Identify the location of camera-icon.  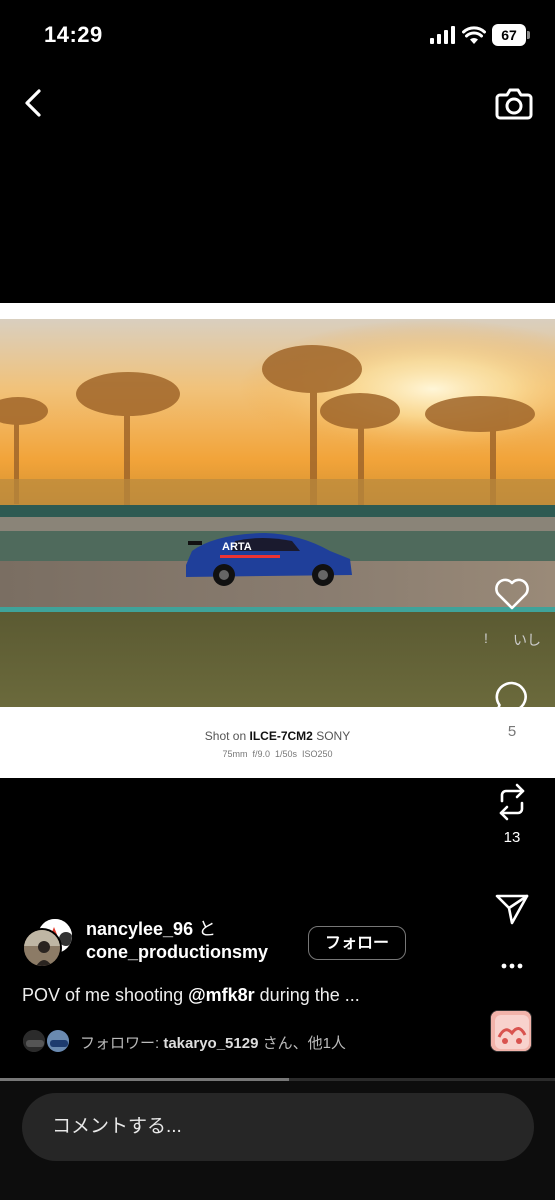
(514, 103).